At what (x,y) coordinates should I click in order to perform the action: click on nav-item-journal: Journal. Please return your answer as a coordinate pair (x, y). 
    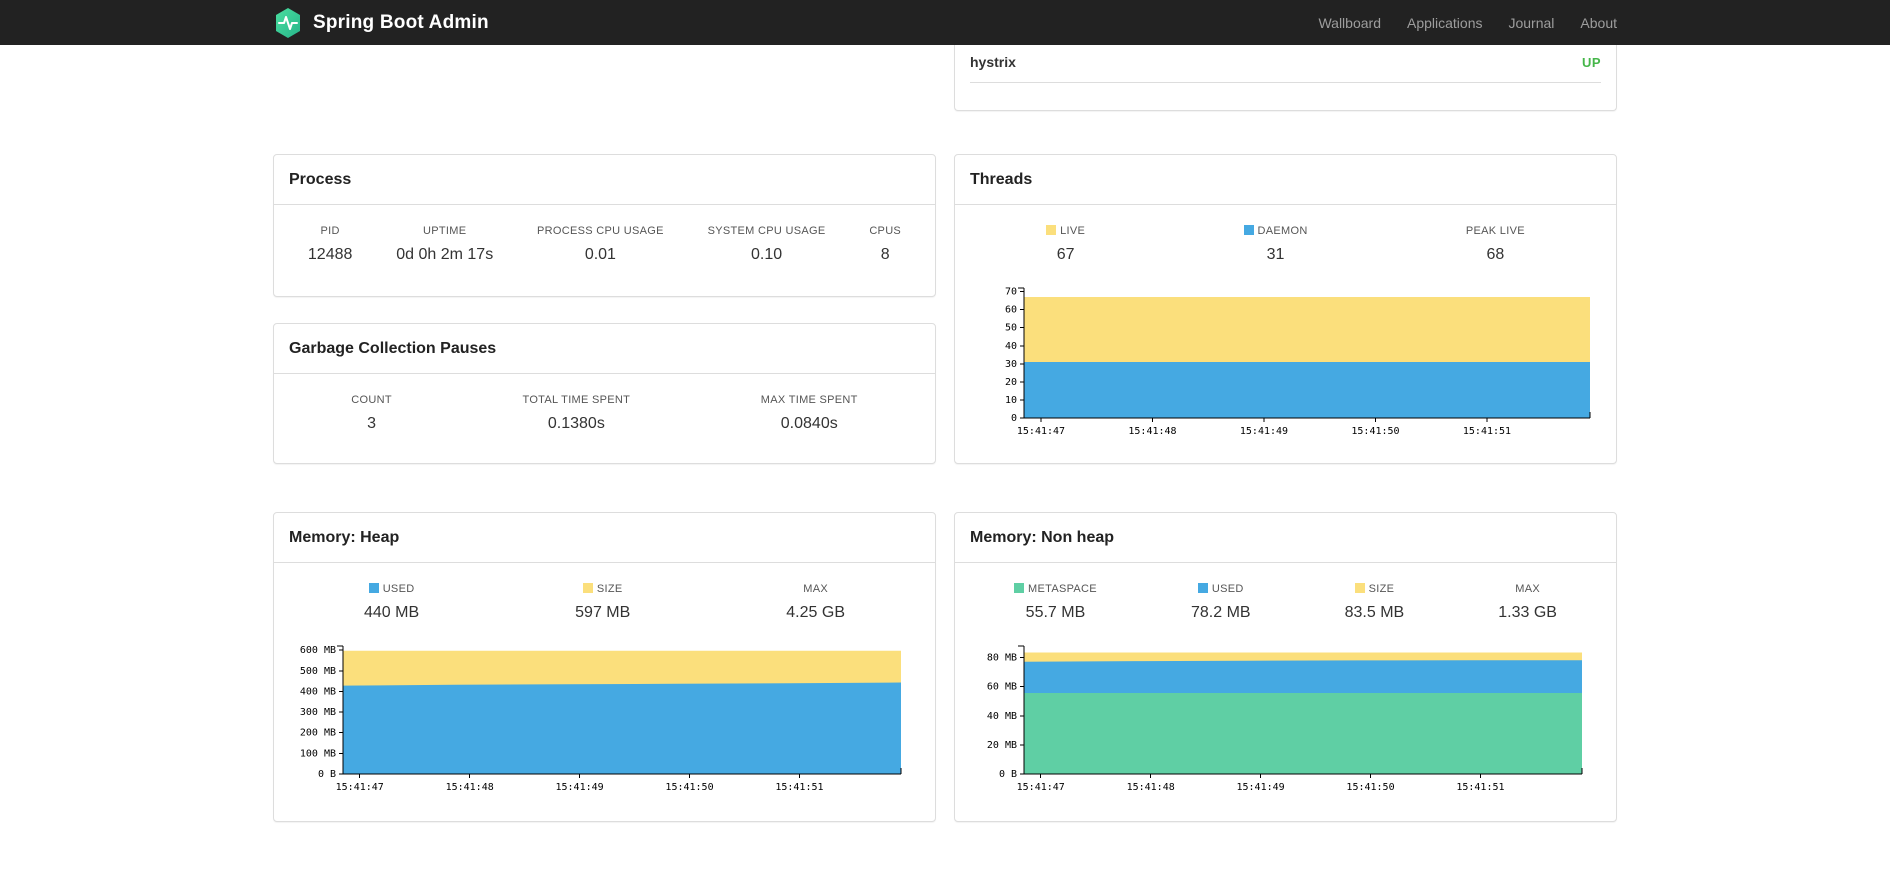
    Looking at the image, I should click on (1531, 23).